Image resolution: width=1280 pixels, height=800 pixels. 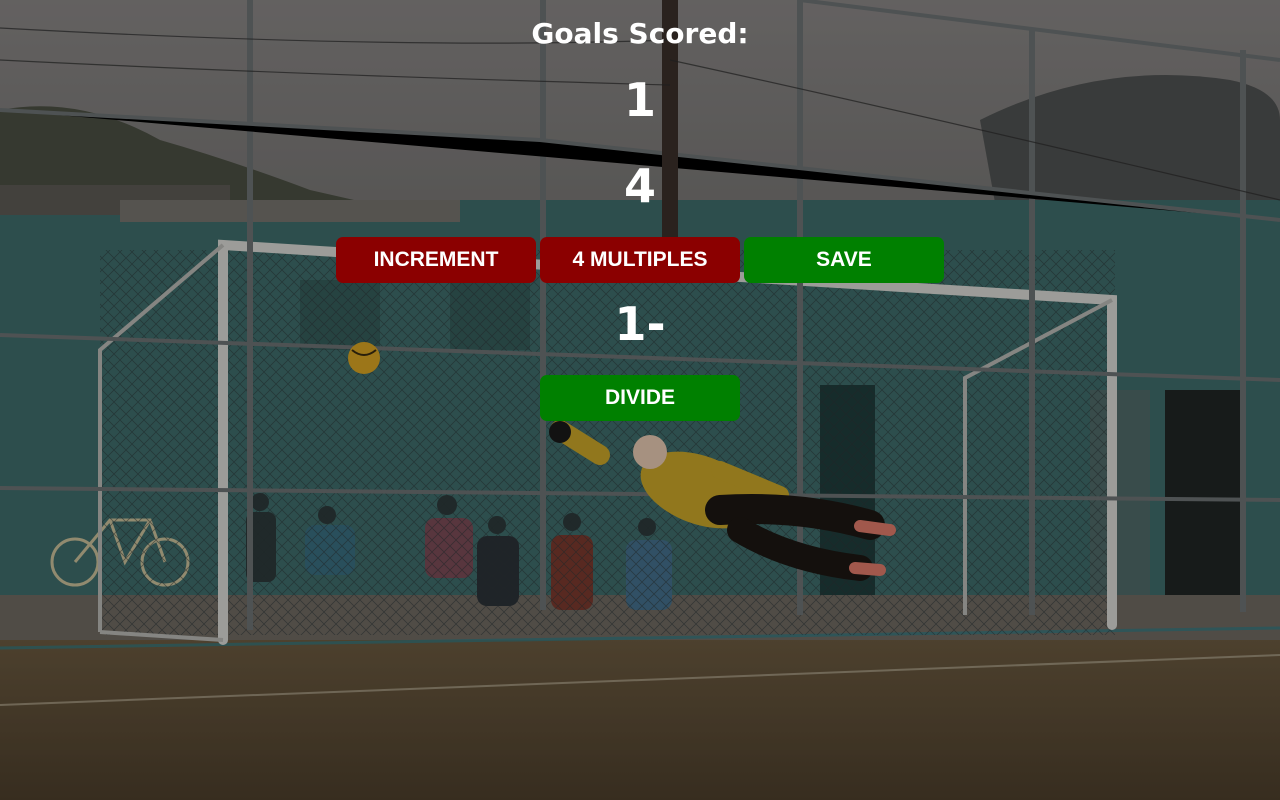 What do you see at coordinates (639, 186) in the screenshot?
I see `multiple-value: 4` at bounding box center [639, 186].